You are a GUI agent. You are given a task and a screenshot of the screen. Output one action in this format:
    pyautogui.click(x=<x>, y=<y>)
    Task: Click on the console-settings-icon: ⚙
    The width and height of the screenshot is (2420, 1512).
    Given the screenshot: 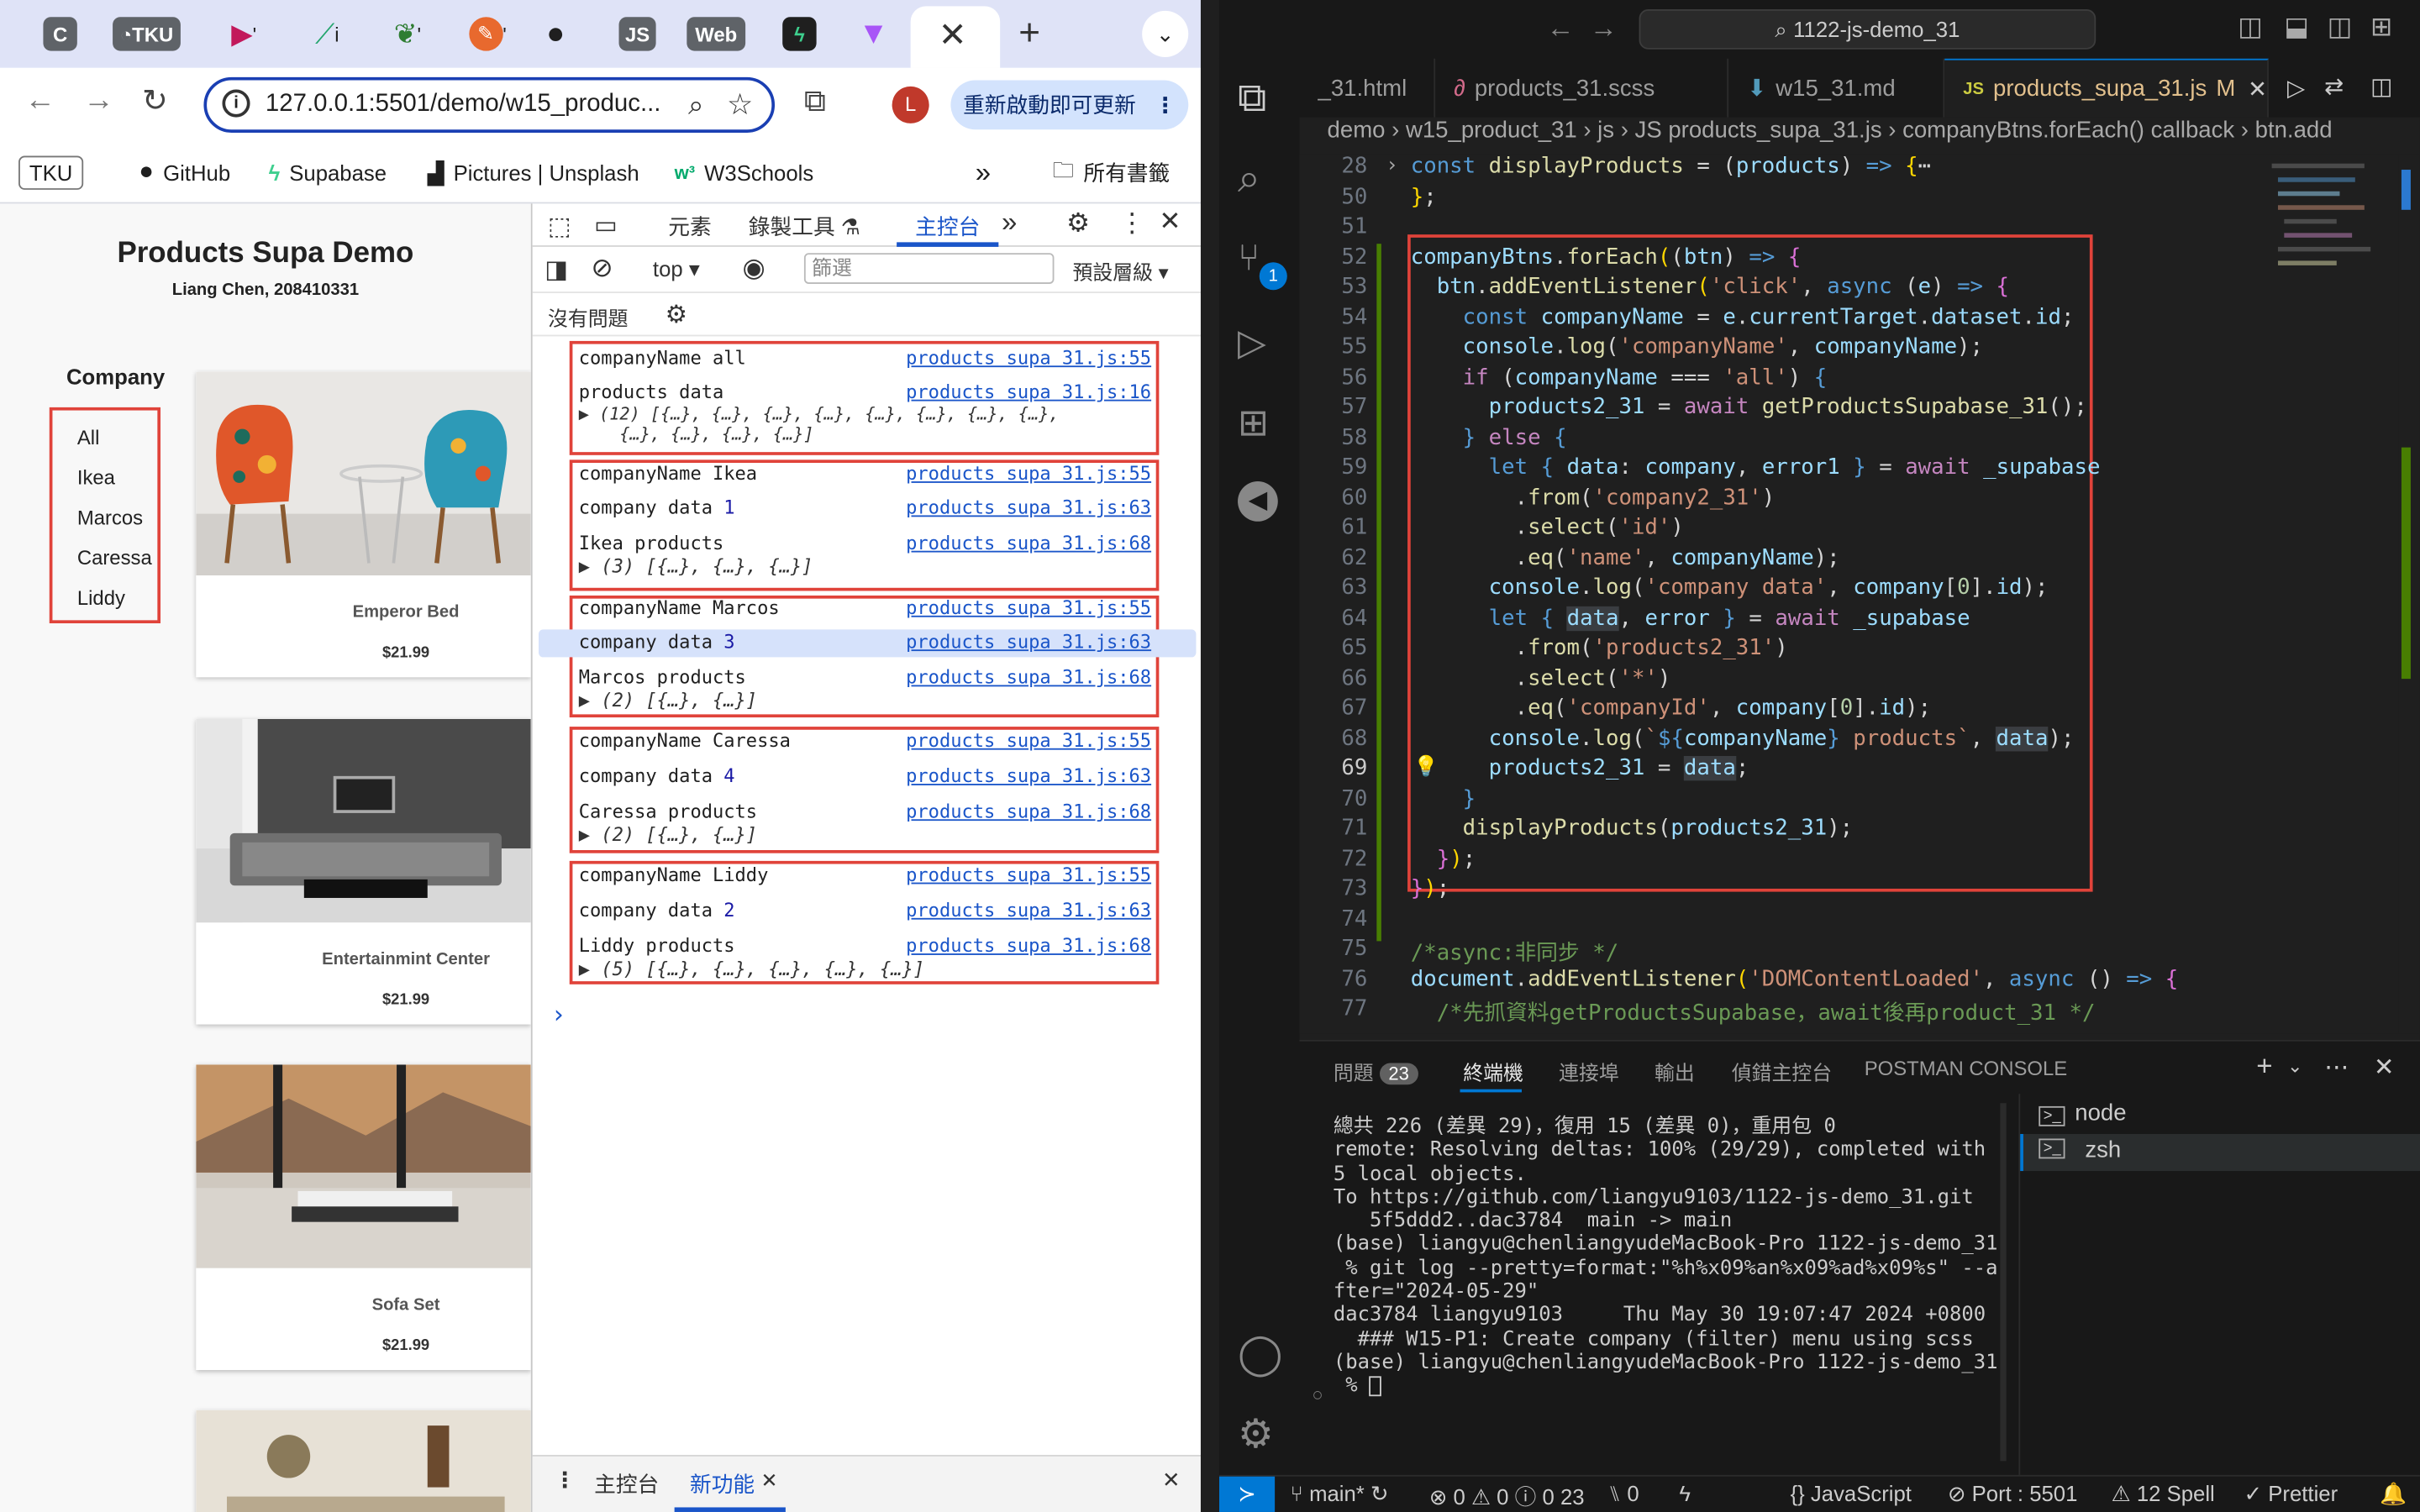 What is the action you would take?
    pyautogui.click(x=676, y=314)
    